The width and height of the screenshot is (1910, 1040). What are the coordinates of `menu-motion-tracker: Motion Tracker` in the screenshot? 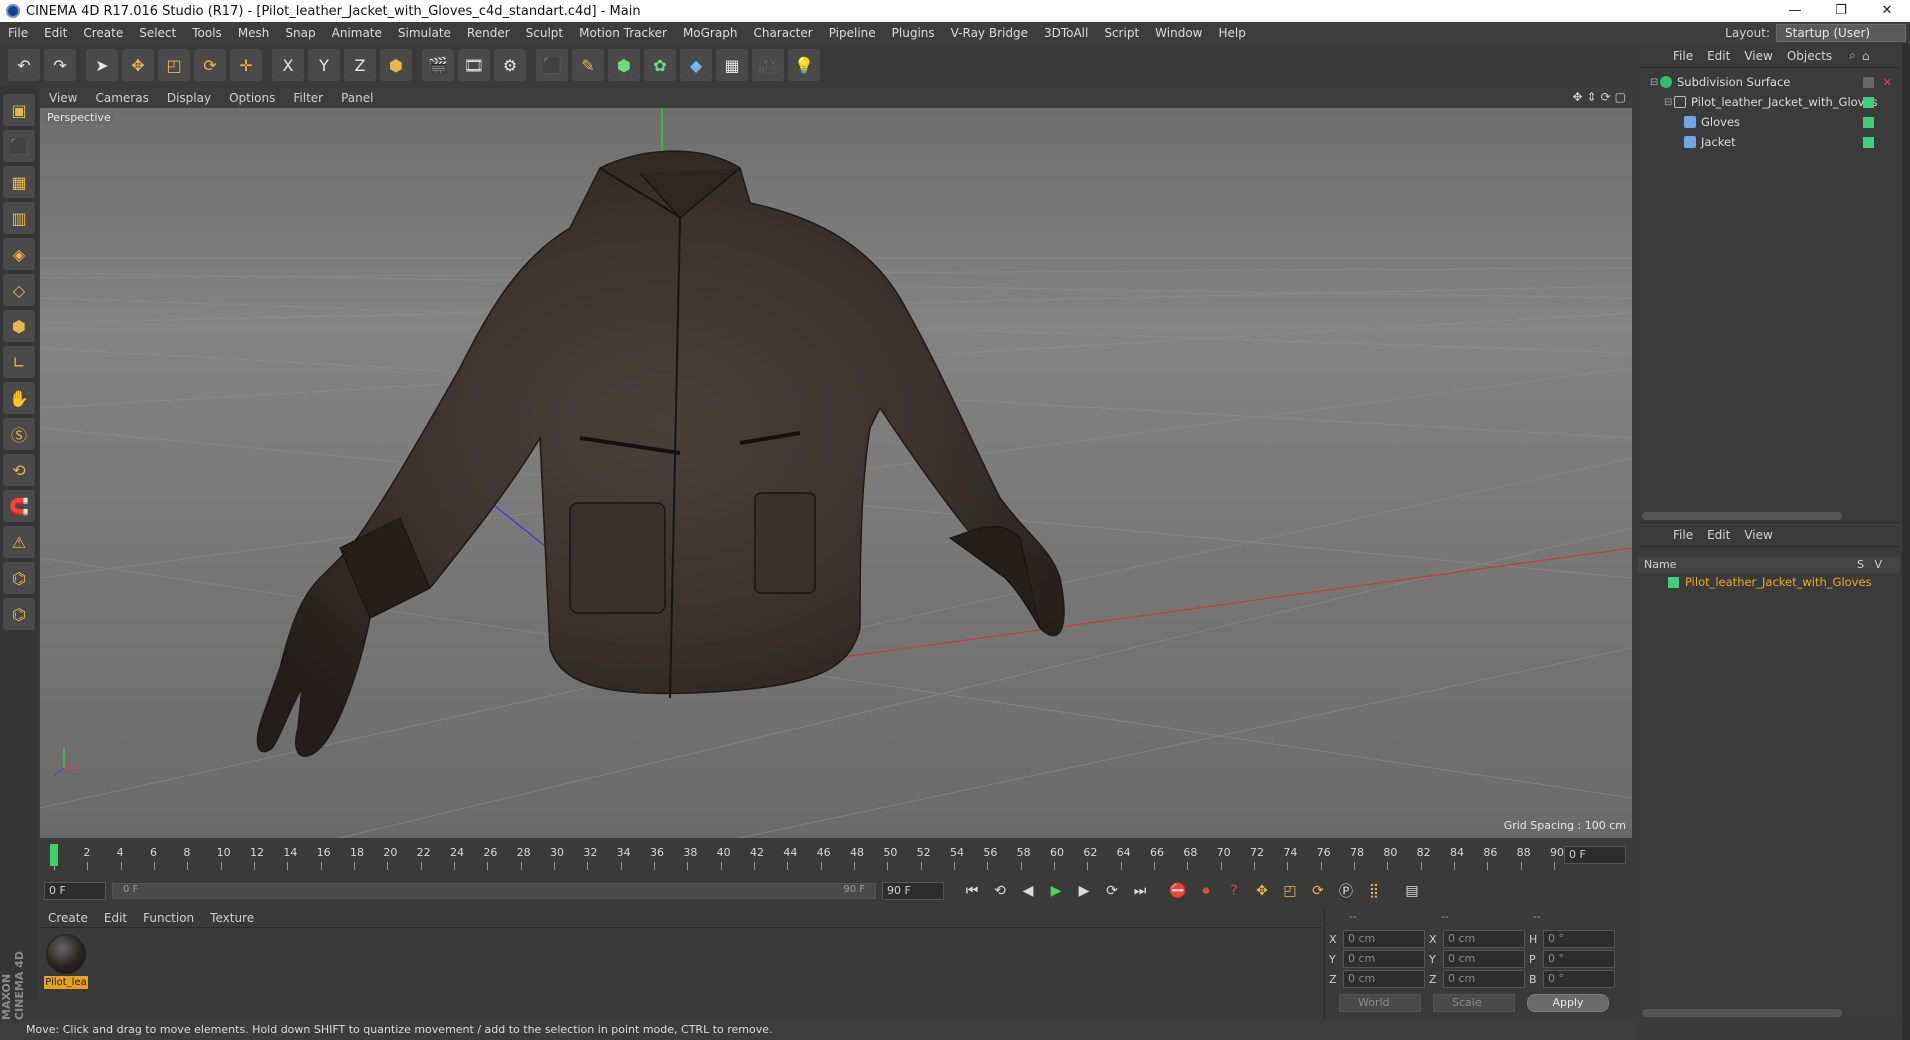 It's located at (623, 33).